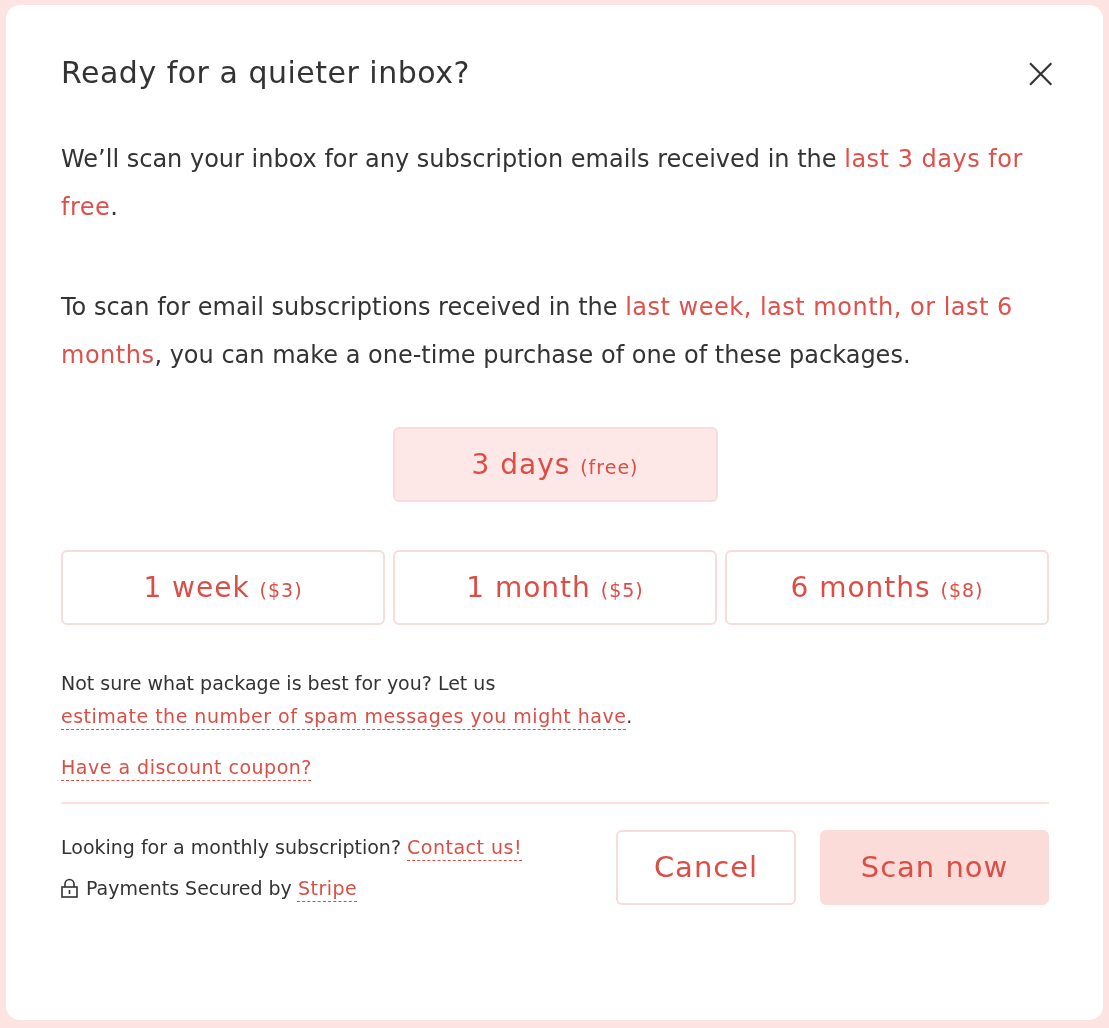 This screenshot has width=1109, height=1028. I want to click on package-button: 3 days (free), so click(555, 464).